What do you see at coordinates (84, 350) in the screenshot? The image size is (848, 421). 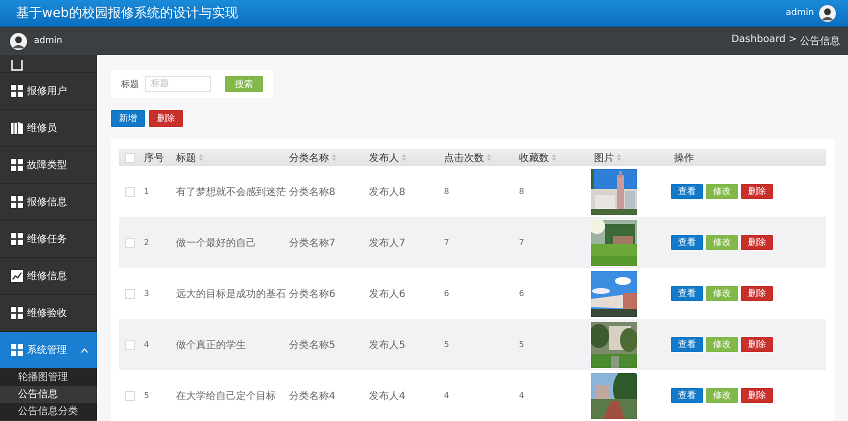 I see `chevron-icon` at bounding box center [84, 350].